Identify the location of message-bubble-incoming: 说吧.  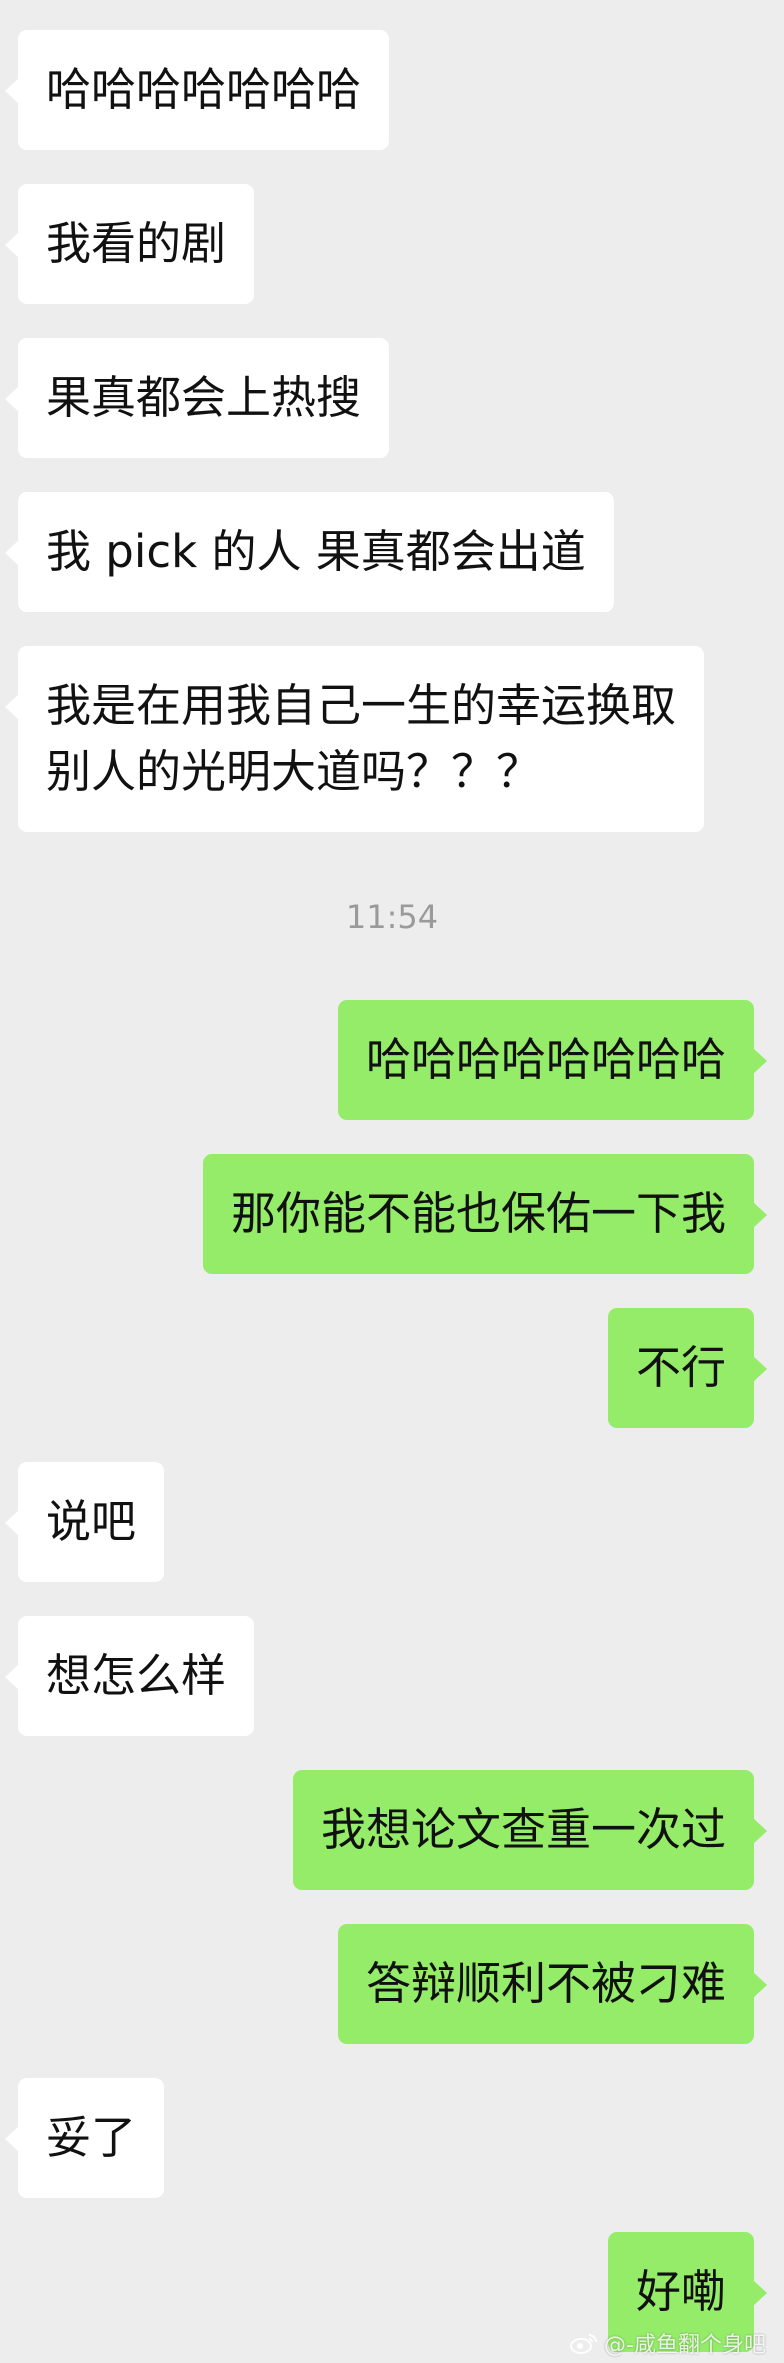
(84, 1522).